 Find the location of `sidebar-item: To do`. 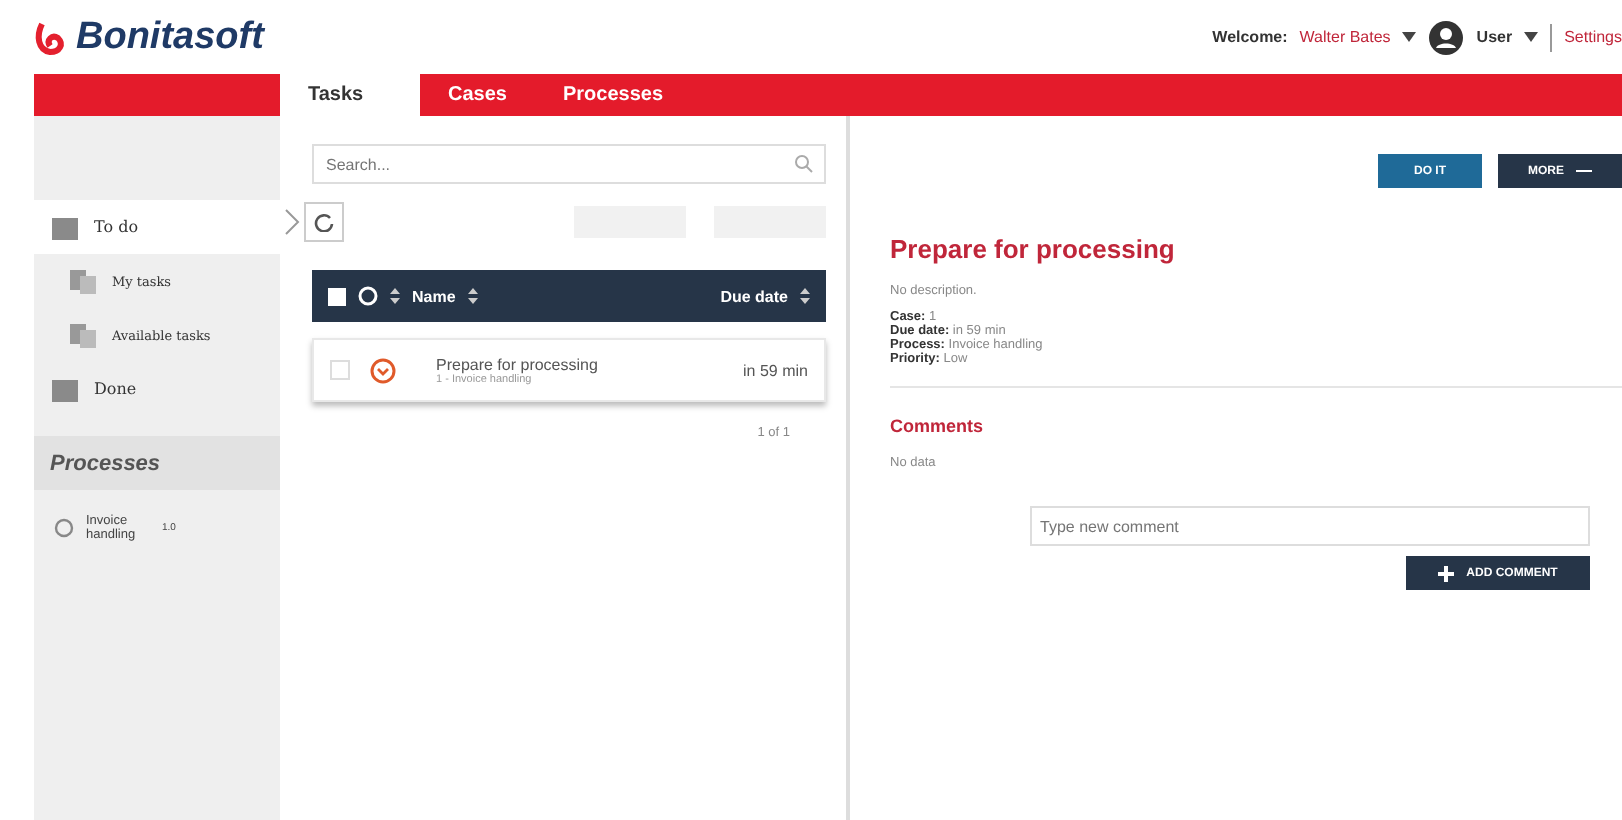

sidebar-item: To do is located at coordinates (157, 227).